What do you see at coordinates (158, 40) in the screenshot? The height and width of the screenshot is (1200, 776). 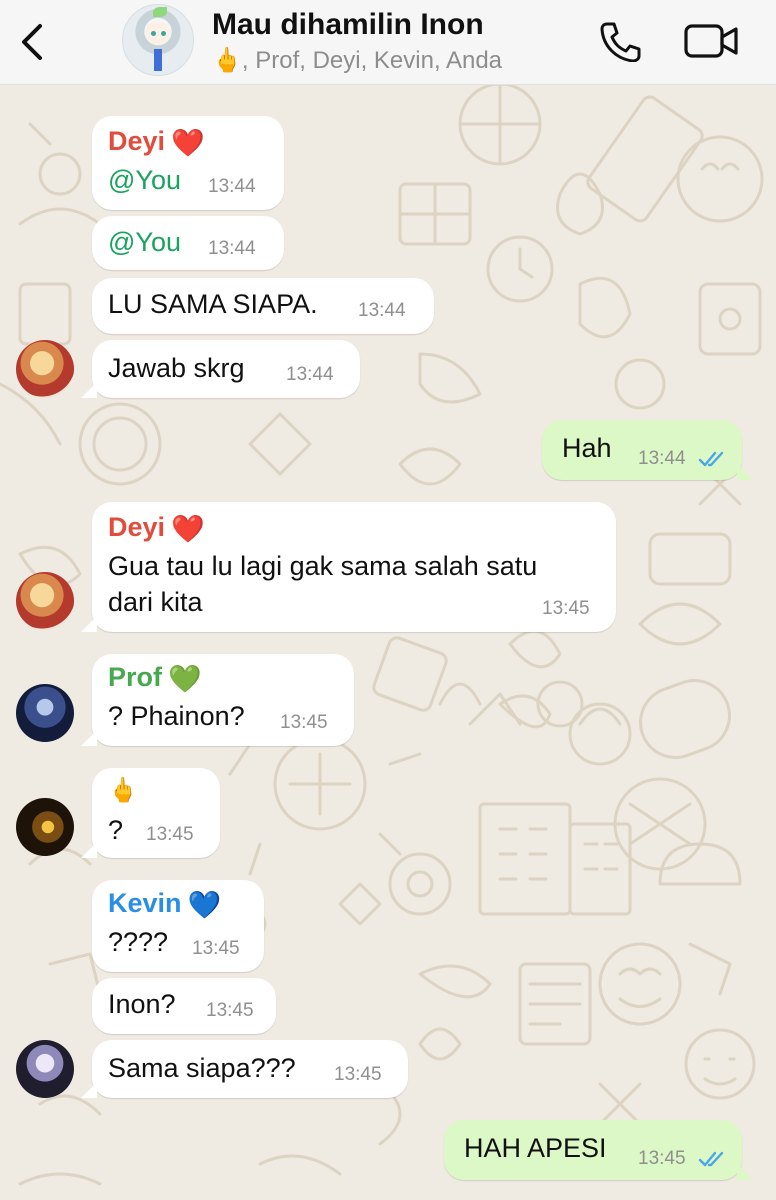 I see `group-avatar` at bounding box center [158, 40].